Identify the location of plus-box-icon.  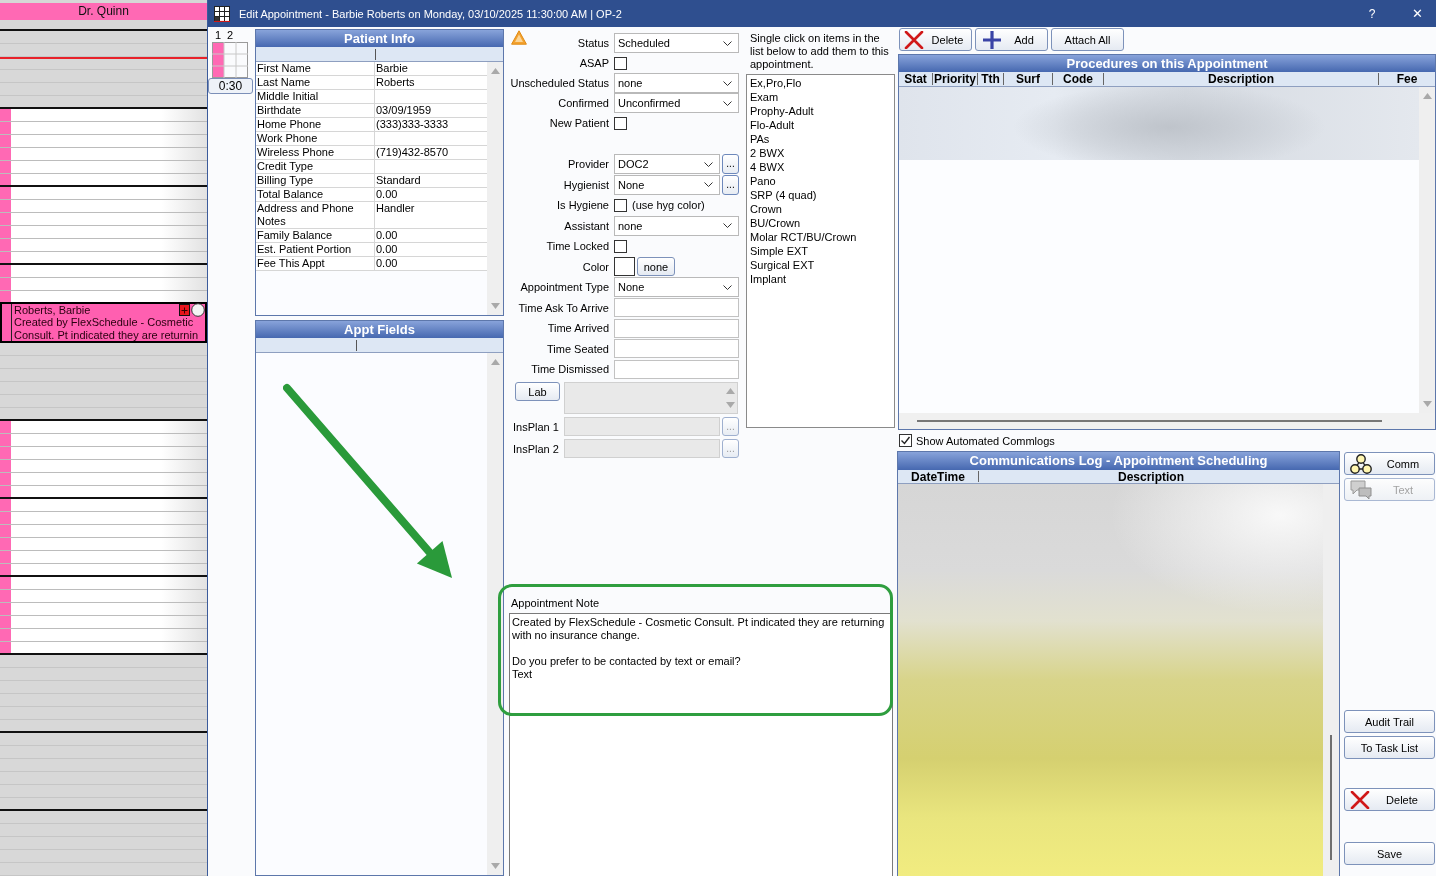
(184, 310).